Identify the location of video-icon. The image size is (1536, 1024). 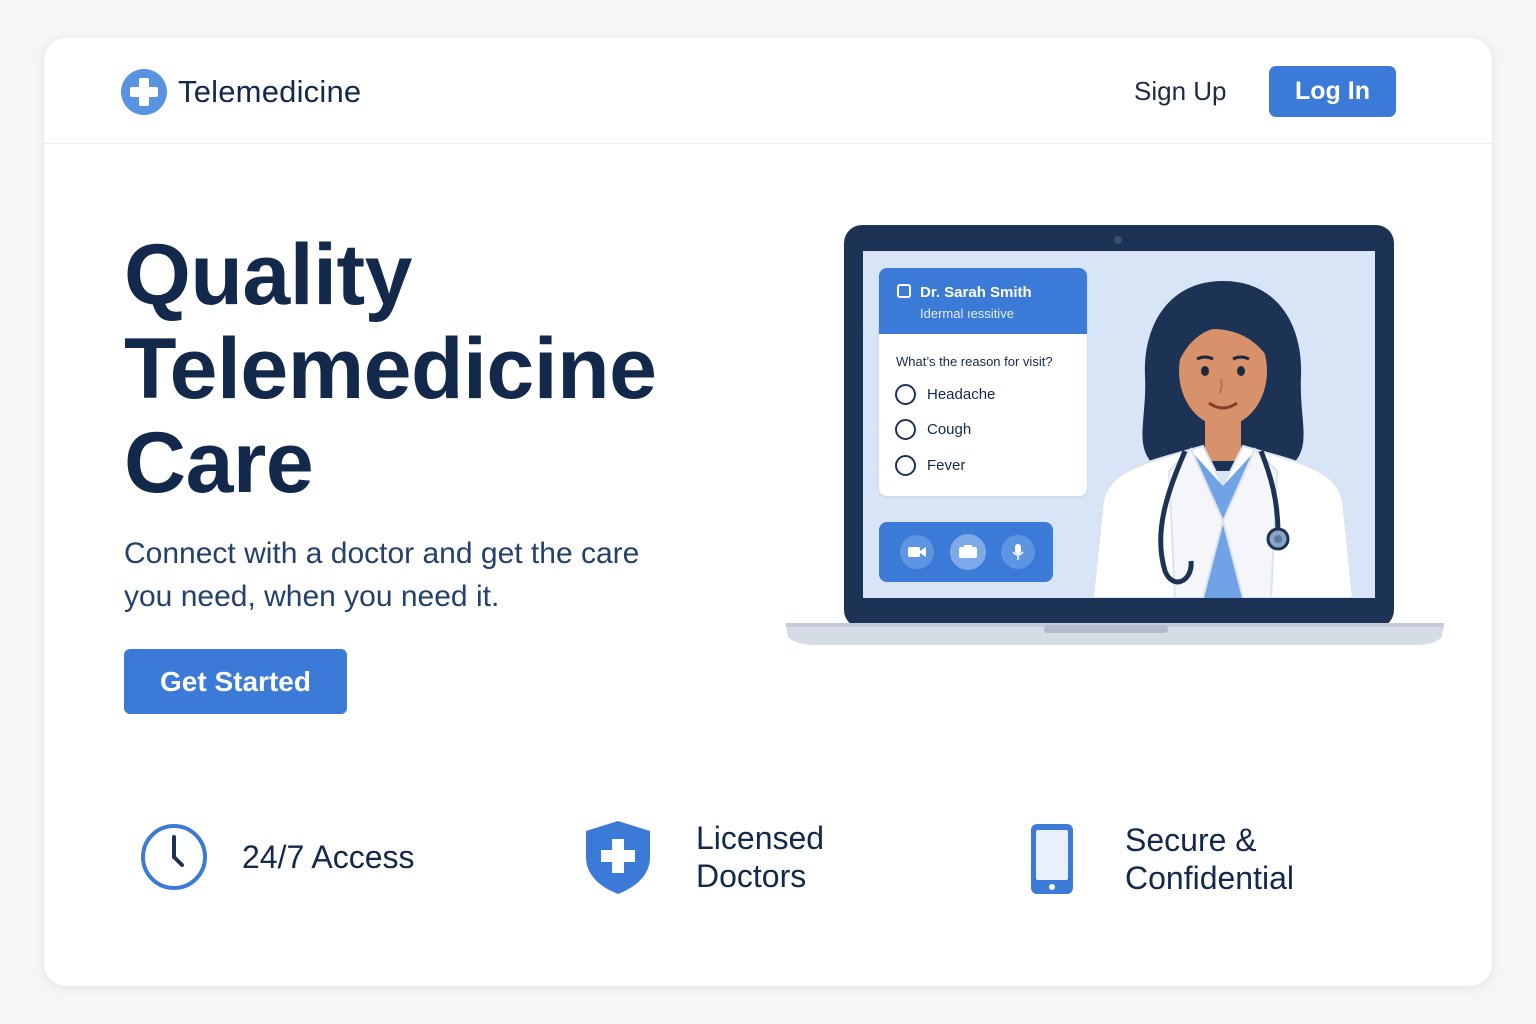
(917, 552).